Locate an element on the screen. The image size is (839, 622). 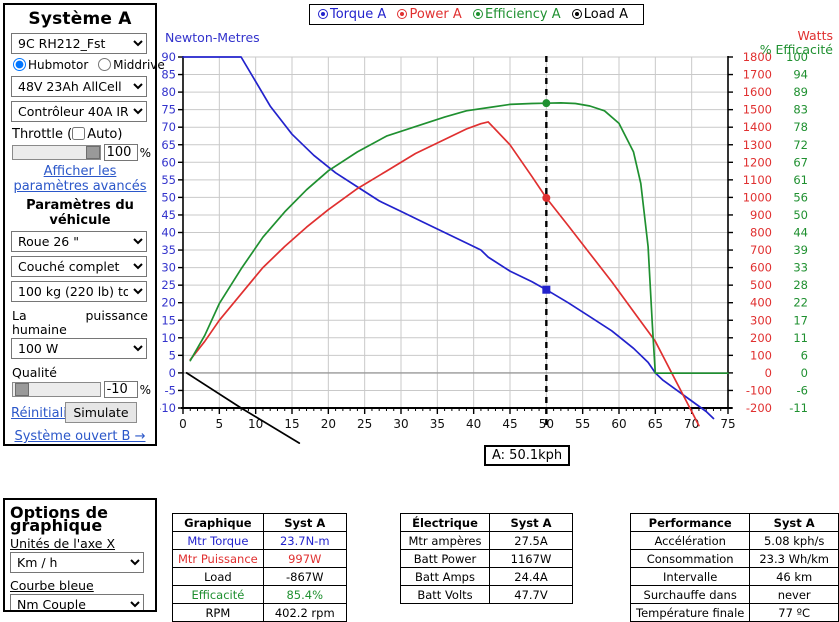
tick-label-left: 75 is located at coordinates (168, 110).